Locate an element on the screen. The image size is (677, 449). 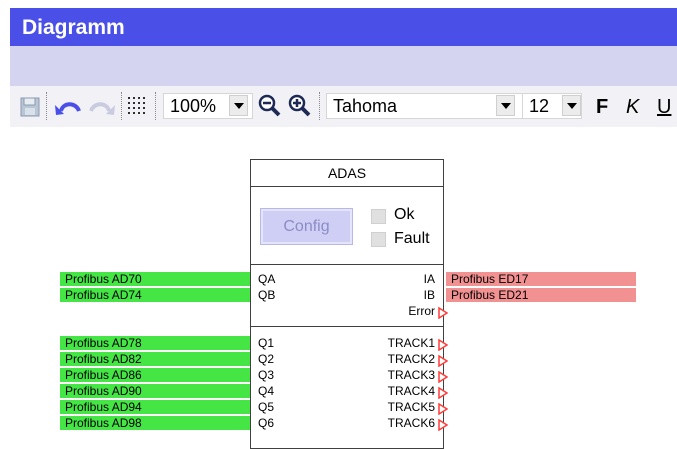
input-port: QA is located at coordinates (266, 279).